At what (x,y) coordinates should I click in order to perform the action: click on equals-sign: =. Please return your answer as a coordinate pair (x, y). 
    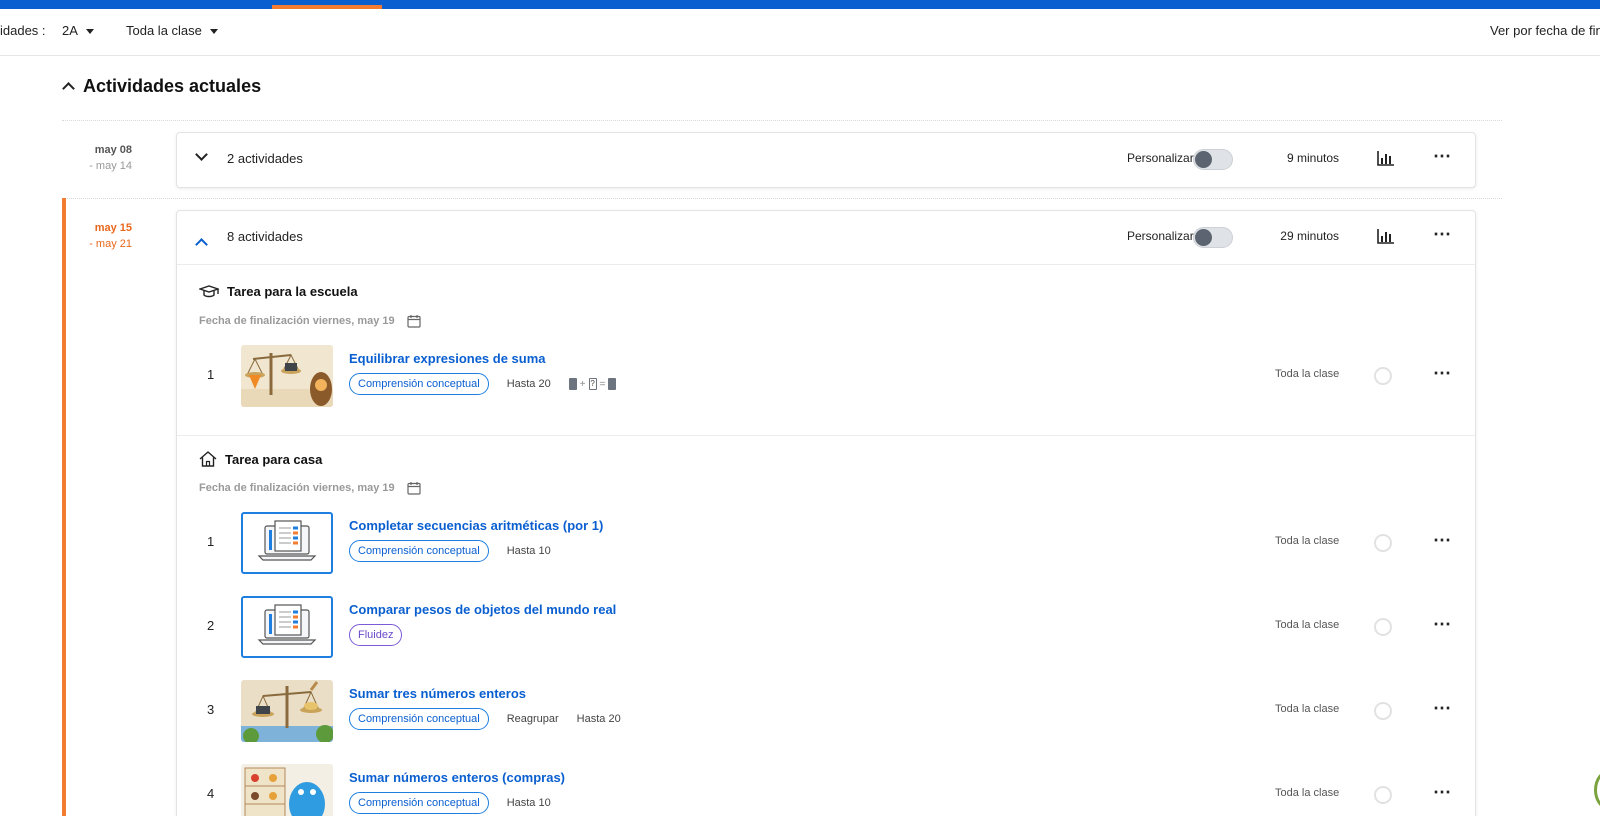
    Looking at the image, I should click on (602, 384).